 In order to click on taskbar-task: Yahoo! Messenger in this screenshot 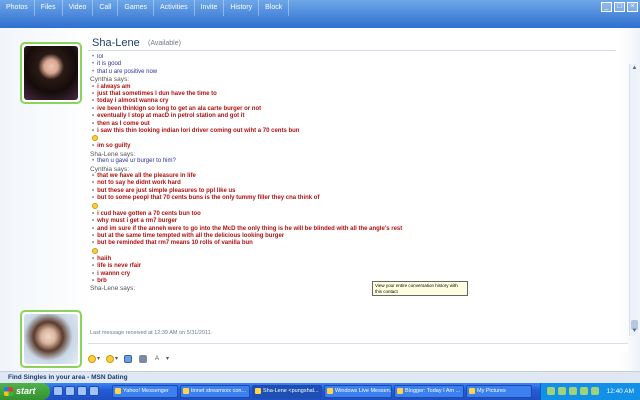, I will do `click(145, 391)`.